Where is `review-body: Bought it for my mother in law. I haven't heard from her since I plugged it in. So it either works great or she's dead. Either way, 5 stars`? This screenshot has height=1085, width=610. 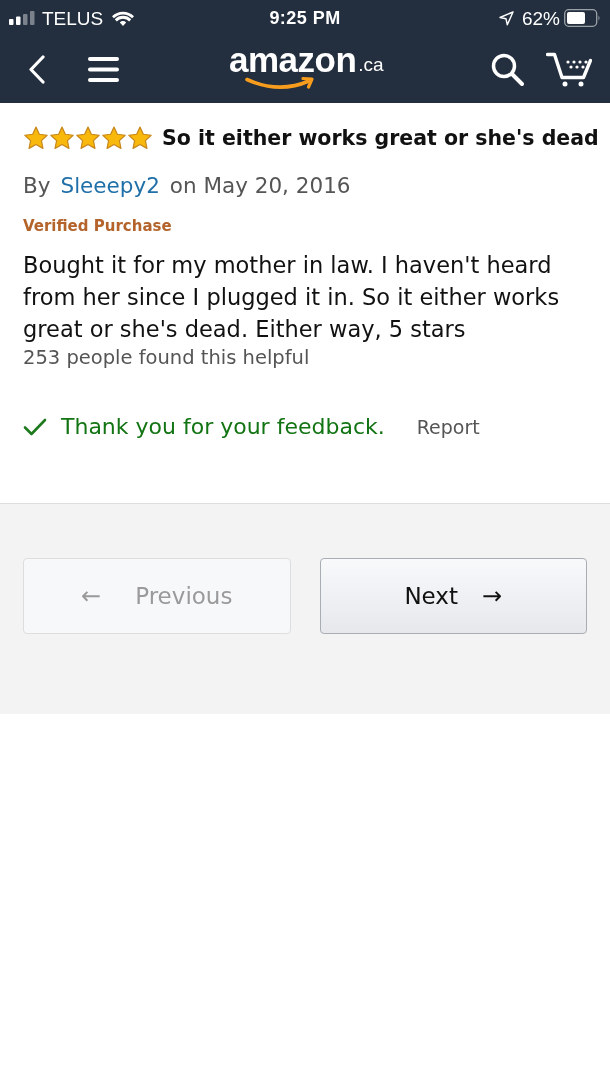 review-body: Bought it for my mother in law. I haven't heard from her since I plugged it in. So it either works great or she's dead. Either way, 5 stars is located at coordinates (292, 297).